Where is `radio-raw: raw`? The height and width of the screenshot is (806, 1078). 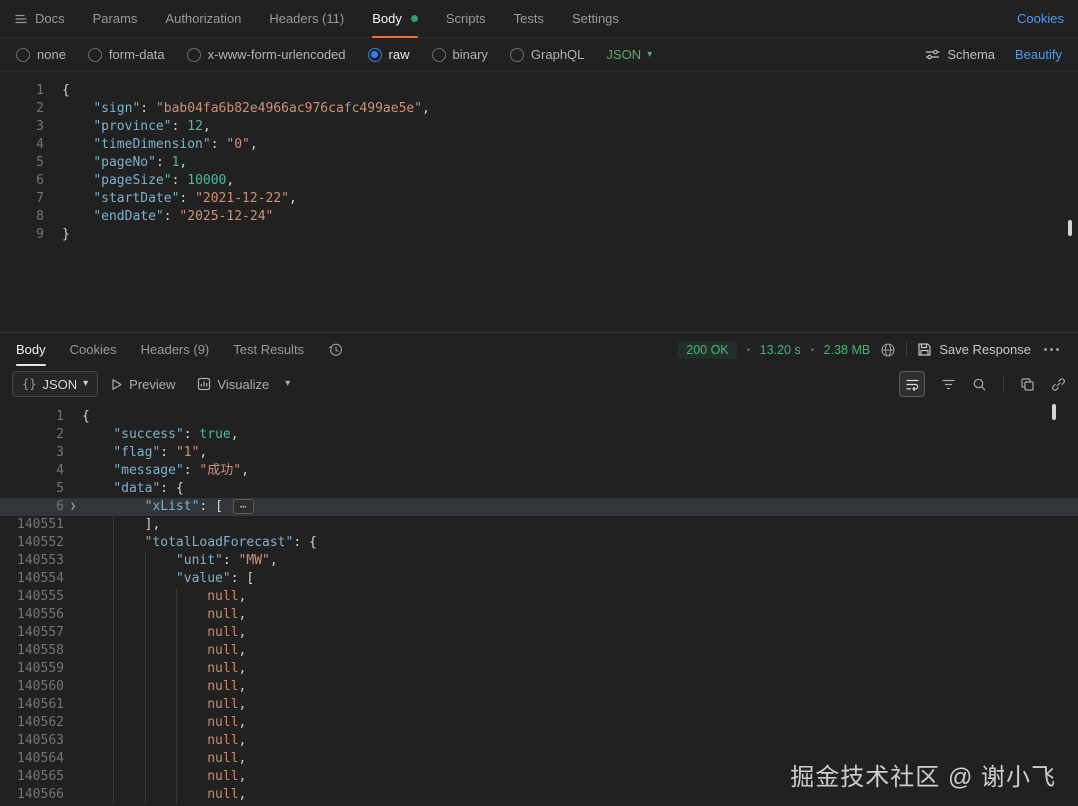
radio-raw: raw is located at coordinates (388, 54).